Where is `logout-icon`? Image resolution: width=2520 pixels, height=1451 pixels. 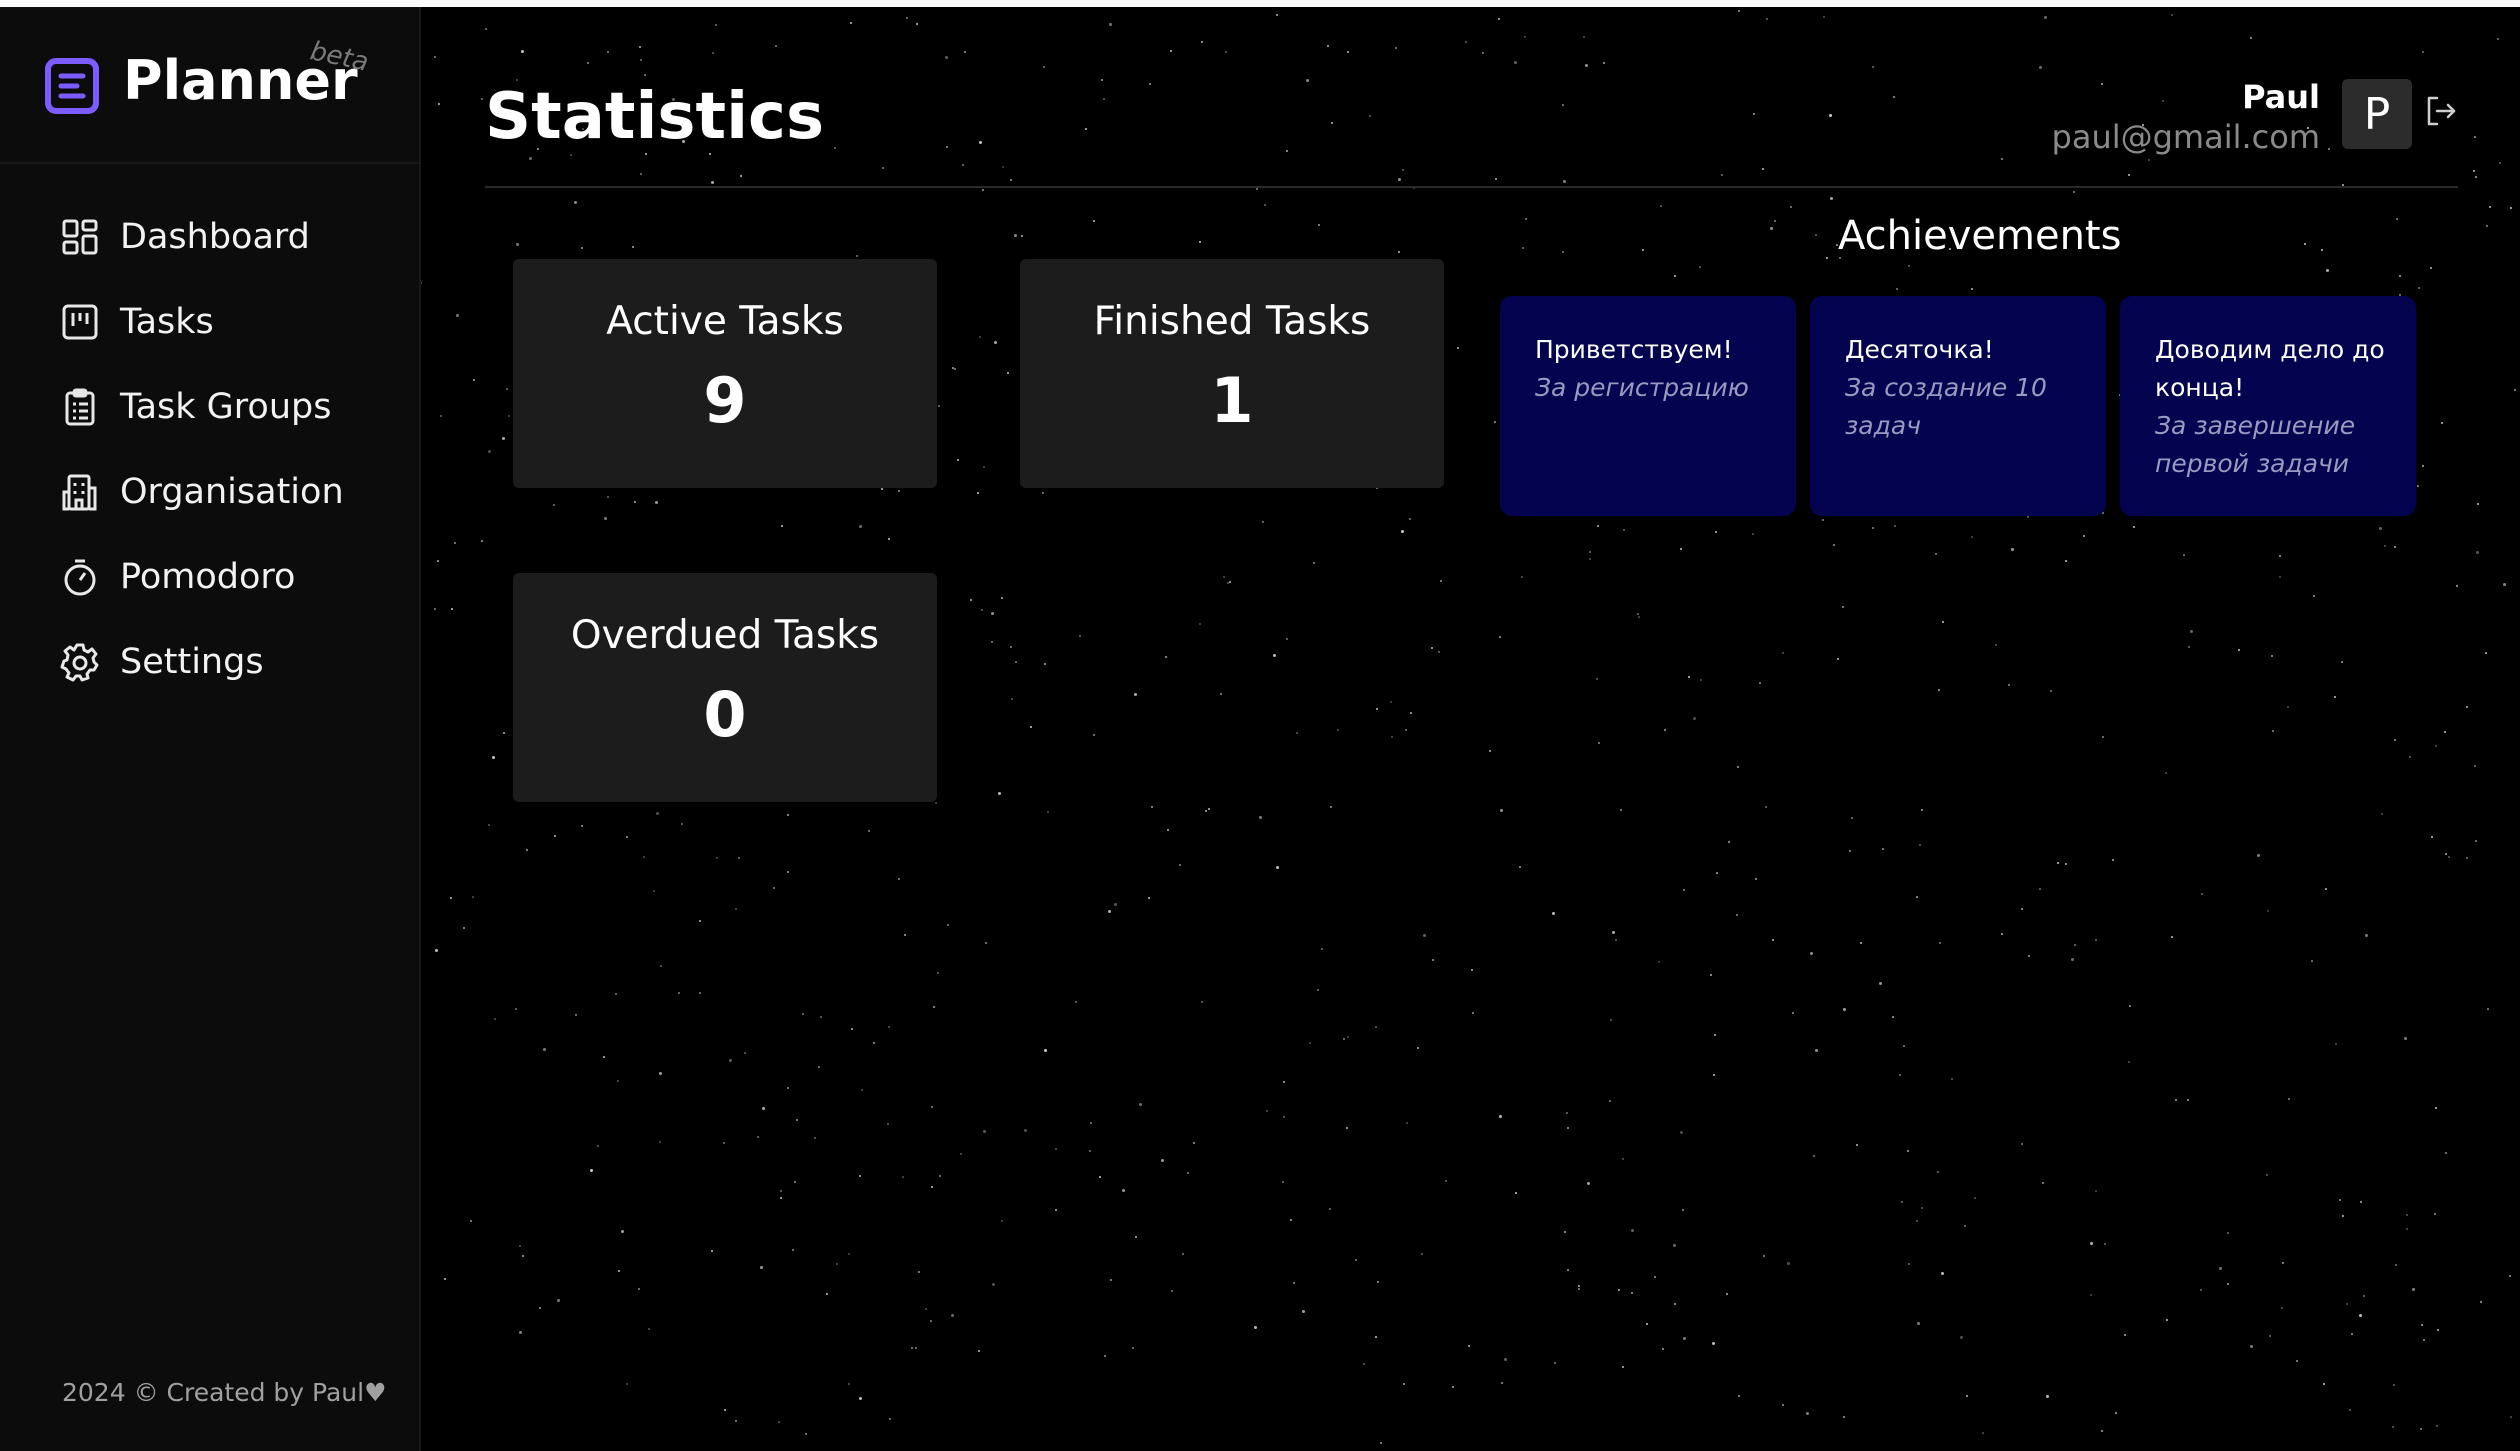
logout-icon is located at coordinates (2441, 111).